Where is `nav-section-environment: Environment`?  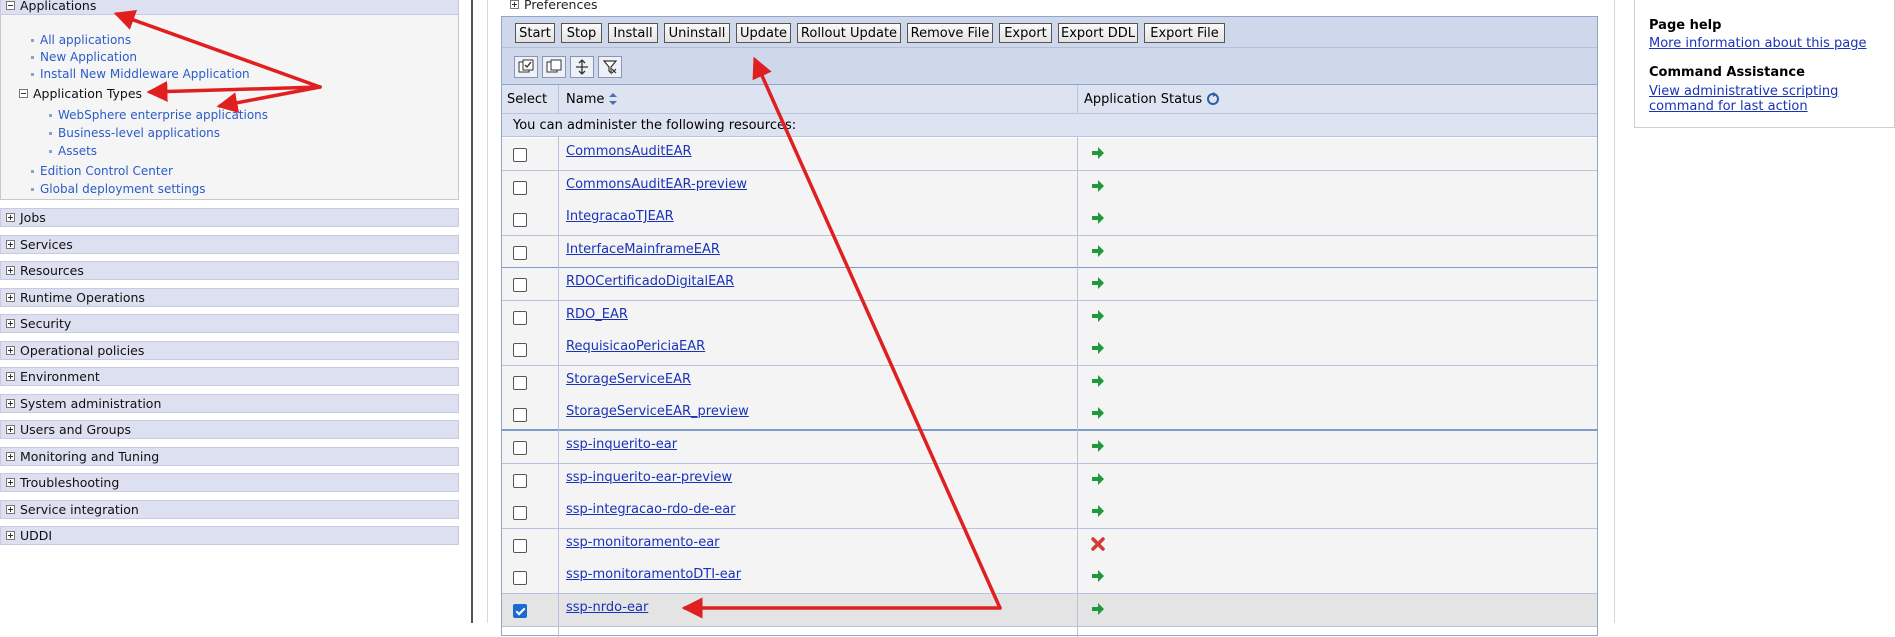 nav-section-environment: Environment is located at coordinates (229, 376).